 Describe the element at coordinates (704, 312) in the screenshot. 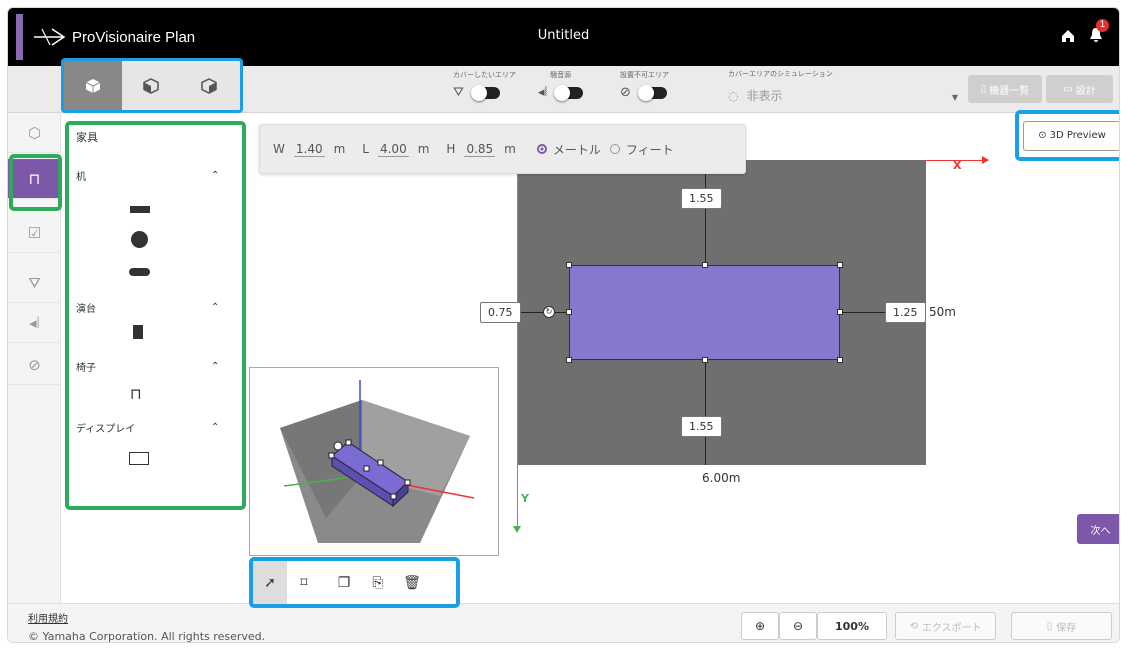

I see `selected-desk` at that location.